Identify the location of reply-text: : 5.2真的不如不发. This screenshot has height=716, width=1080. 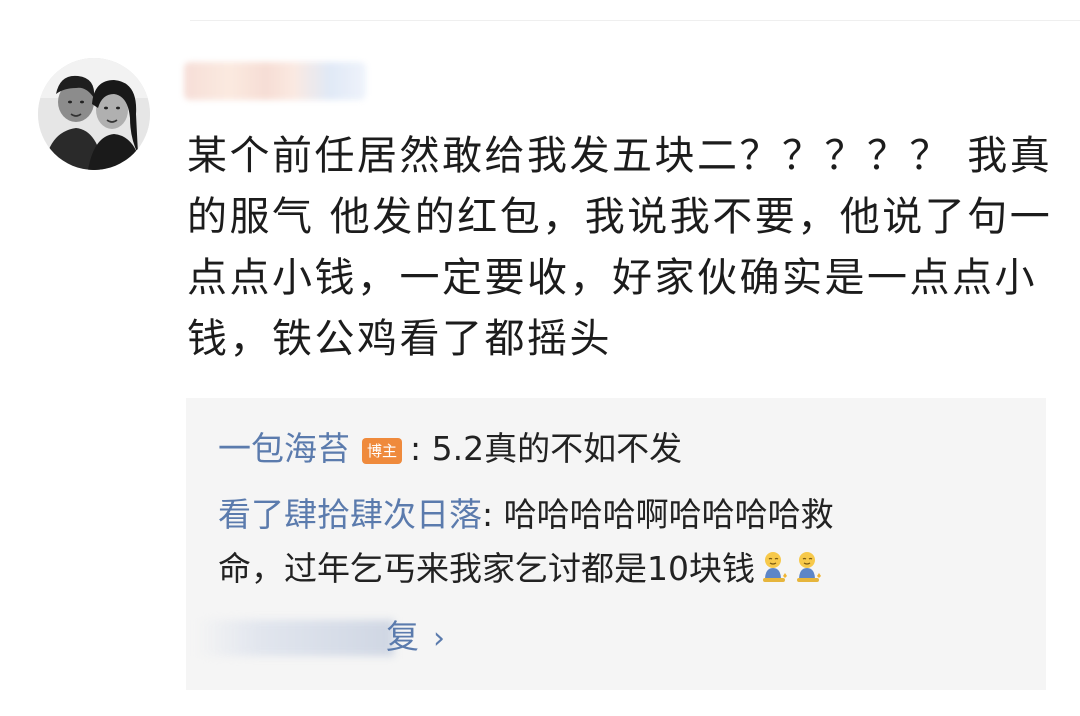
(546, 448).